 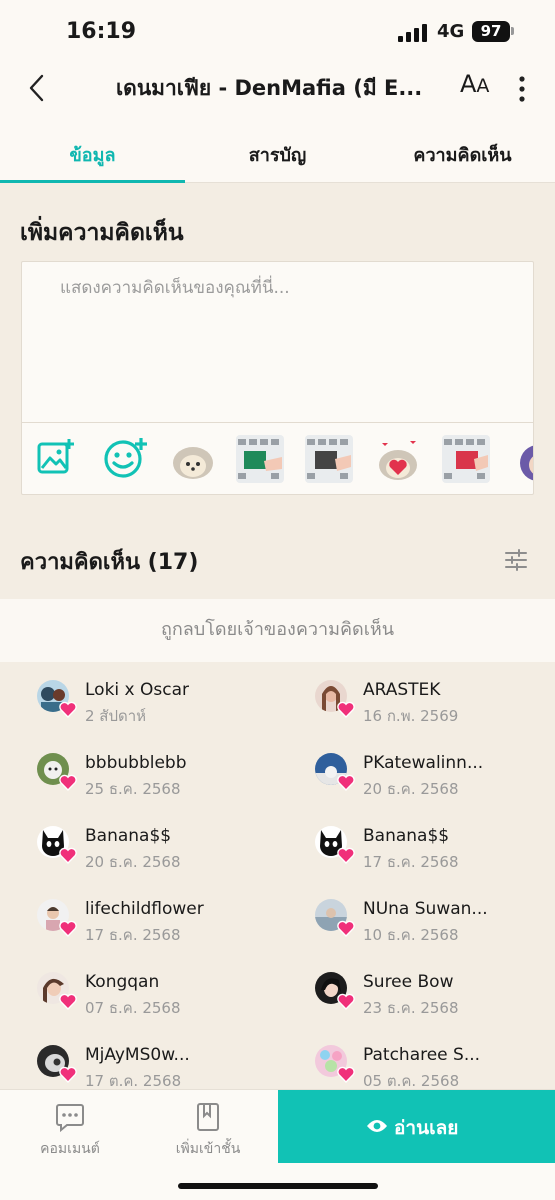 What do you see at coordinates (278, 1186) in the screenshot?
I see `home-indicator` at bounding box center [278, 1186].